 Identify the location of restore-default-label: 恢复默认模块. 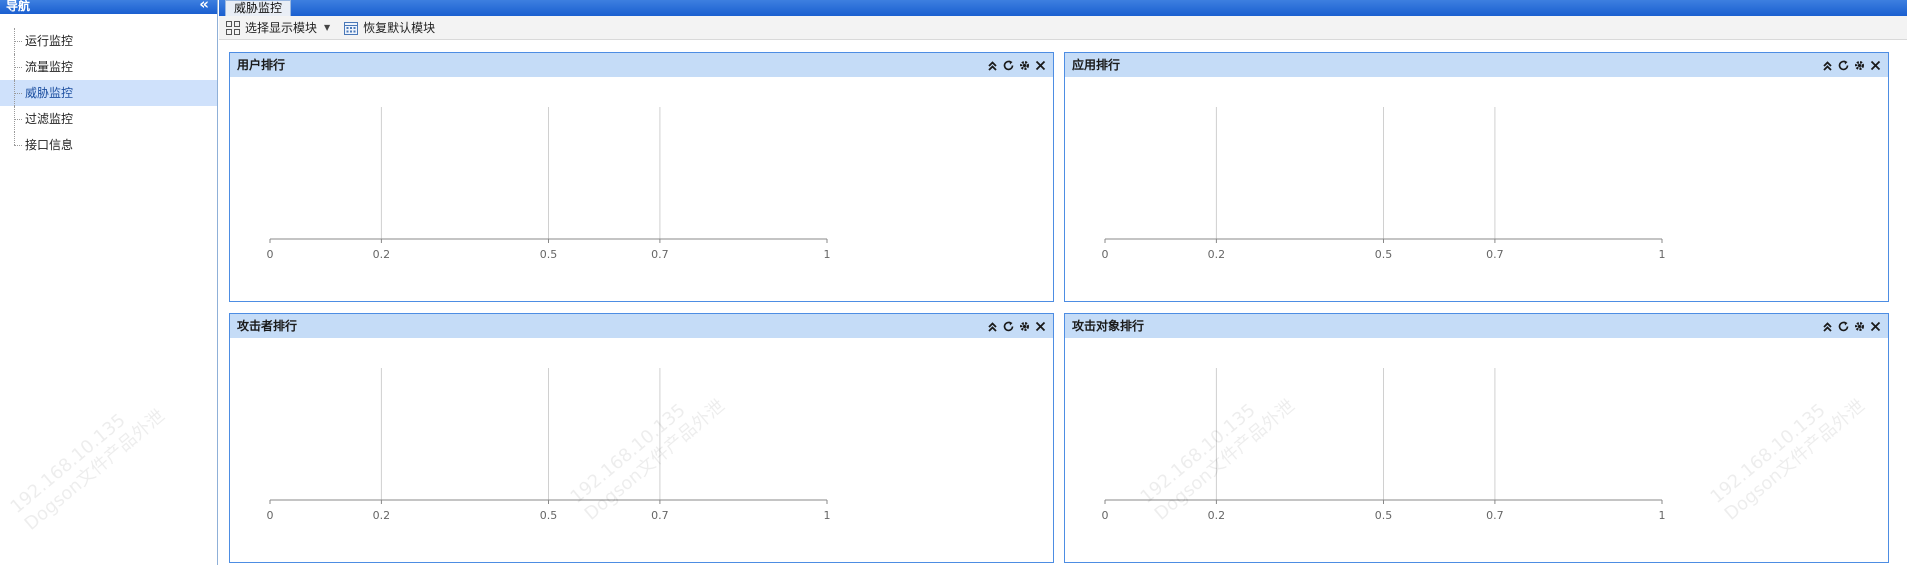
(399, 28).